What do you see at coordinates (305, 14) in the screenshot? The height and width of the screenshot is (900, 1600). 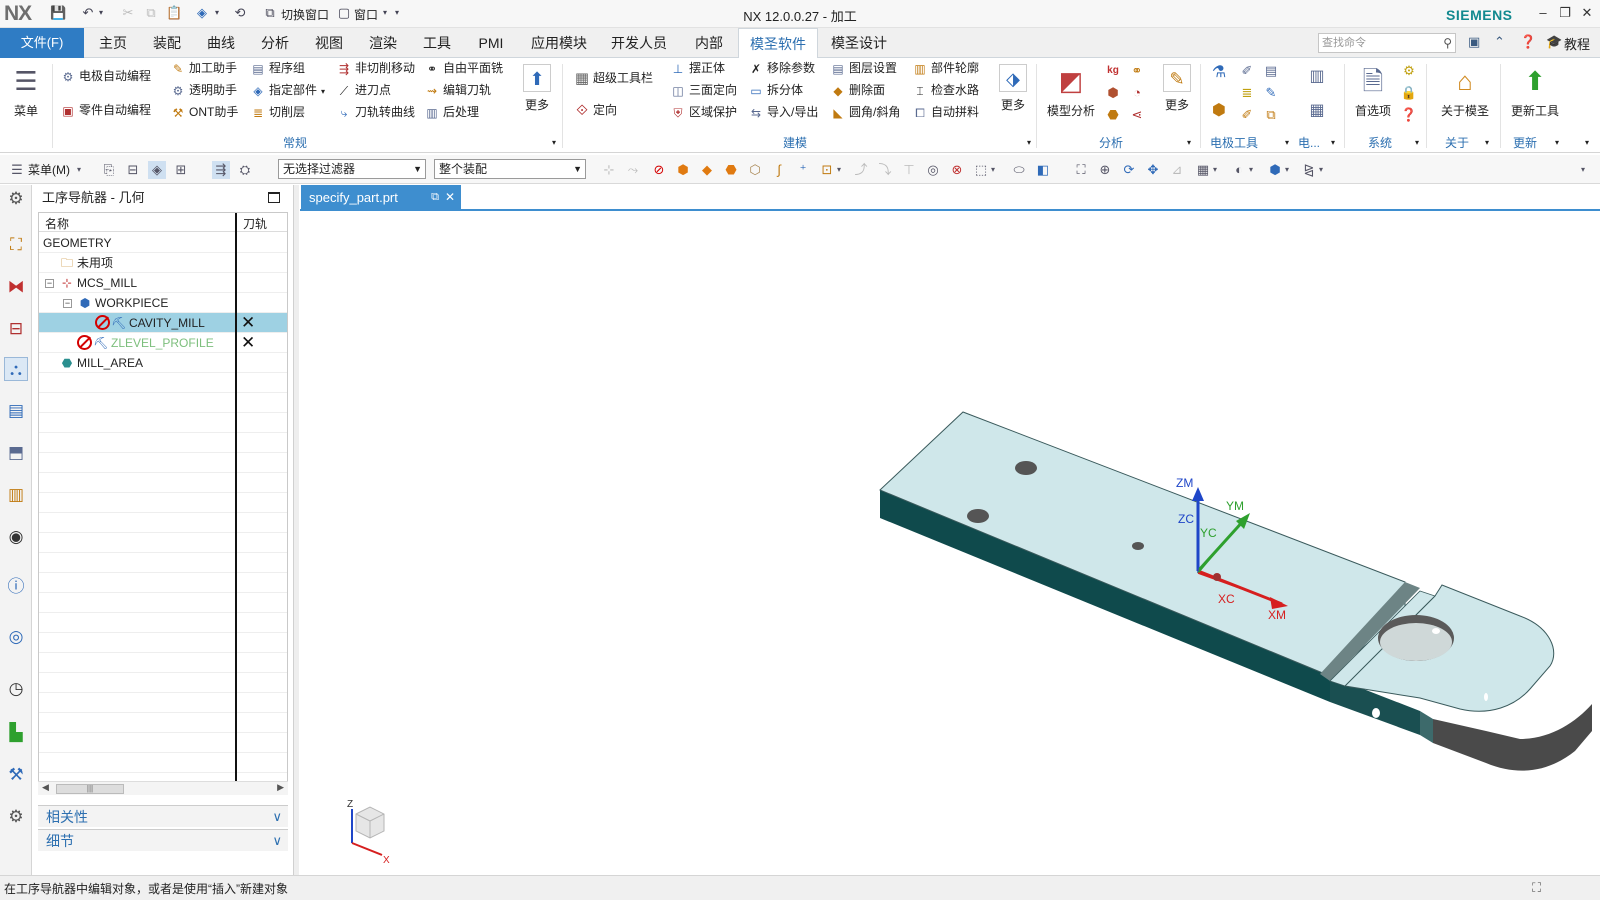 I see `switch-window-label: 切换窗口` at bounding box center [305, 14].